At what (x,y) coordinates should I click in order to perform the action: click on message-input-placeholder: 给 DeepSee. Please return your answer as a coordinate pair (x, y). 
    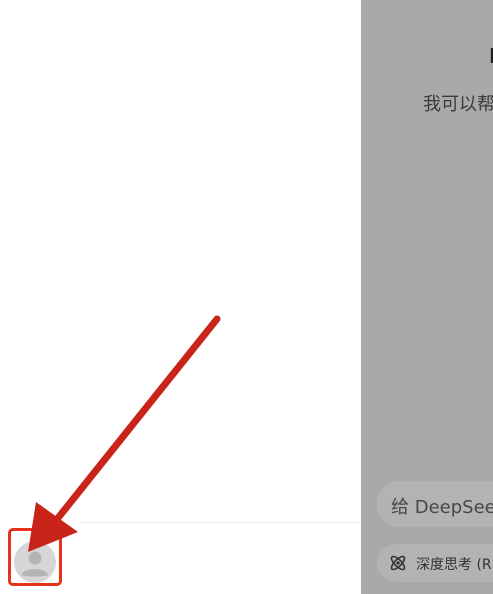
    Looking at the image, I should click on (442, 507).